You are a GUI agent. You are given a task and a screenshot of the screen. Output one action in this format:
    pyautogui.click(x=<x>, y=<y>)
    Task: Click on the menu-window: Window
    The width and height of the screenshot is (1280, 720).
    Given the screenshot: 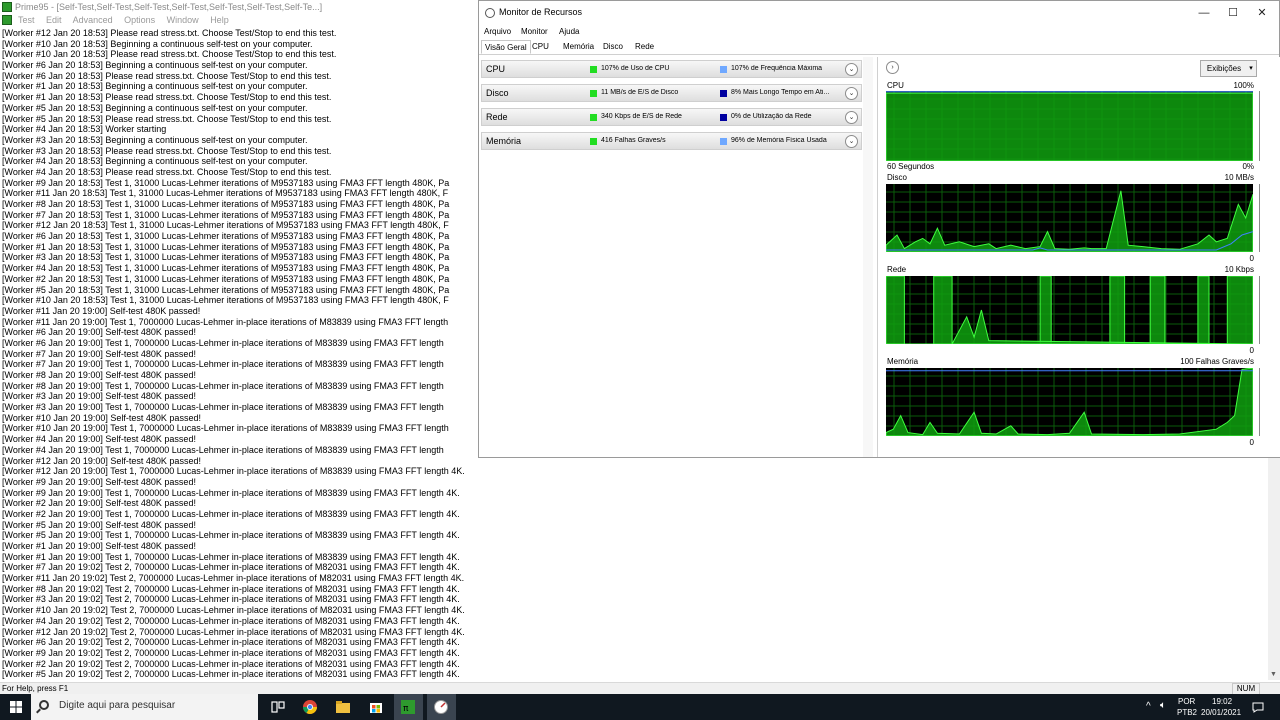 What is the action you would take?
    pyautogui.click(x=183, y=20)
    